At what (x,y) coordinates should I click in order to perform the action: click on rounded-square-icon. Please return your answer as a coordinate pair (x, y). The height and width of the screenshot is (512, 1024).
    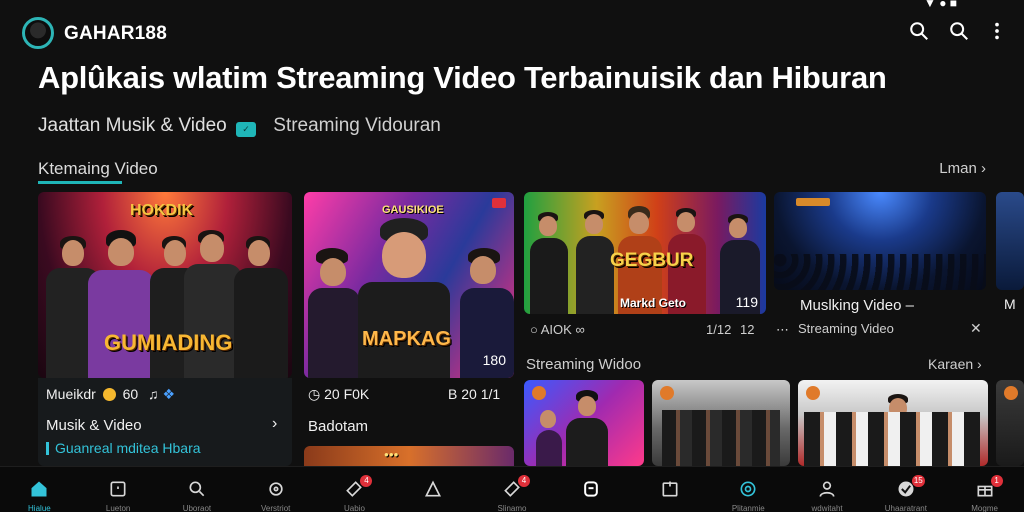
    Looking at the image, I should click on (591, 489).